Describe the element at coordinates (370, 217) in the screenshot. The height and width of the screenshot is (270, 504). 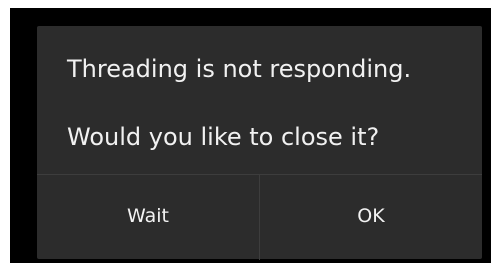
I see `ok-button: OK` at that location.